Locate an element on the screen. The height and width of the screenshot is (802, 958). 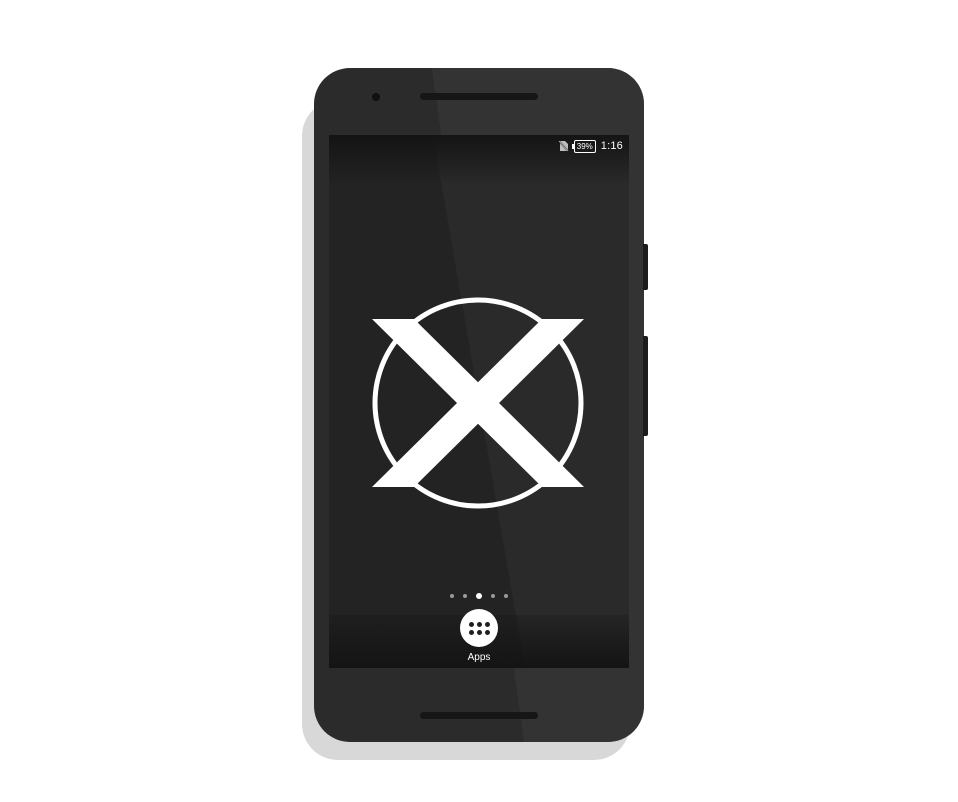
page-indicator is located at coordinates (479, 596).